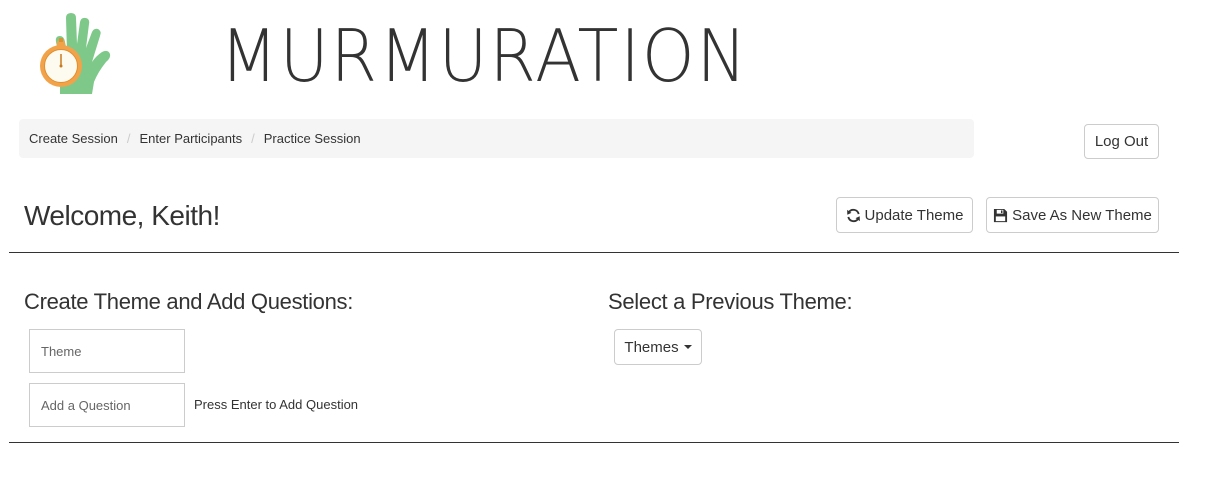 This screenshot has width=1206, height=503. Describe the element at coordinates (730, 301) in the screenshot. I see `select-theme-heading: Select a Previous Theme:` at that location.